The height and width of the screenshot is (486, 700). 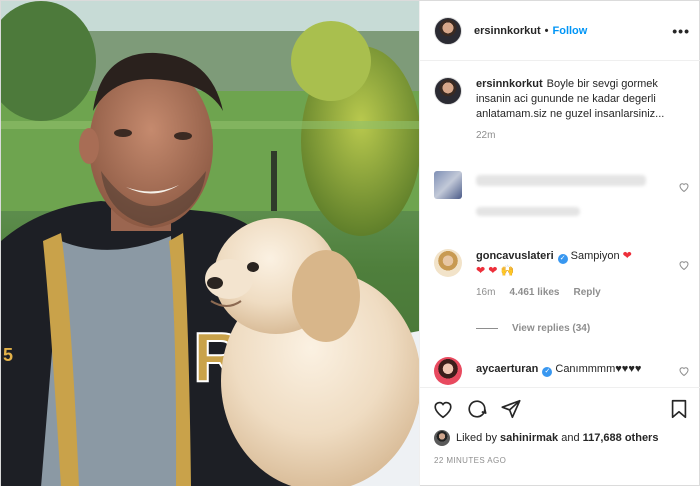 What do you see at coordinates (507, 369) in the screenshot?
I see `comment-username: aycaerturan` at bounding box center [507, 369].